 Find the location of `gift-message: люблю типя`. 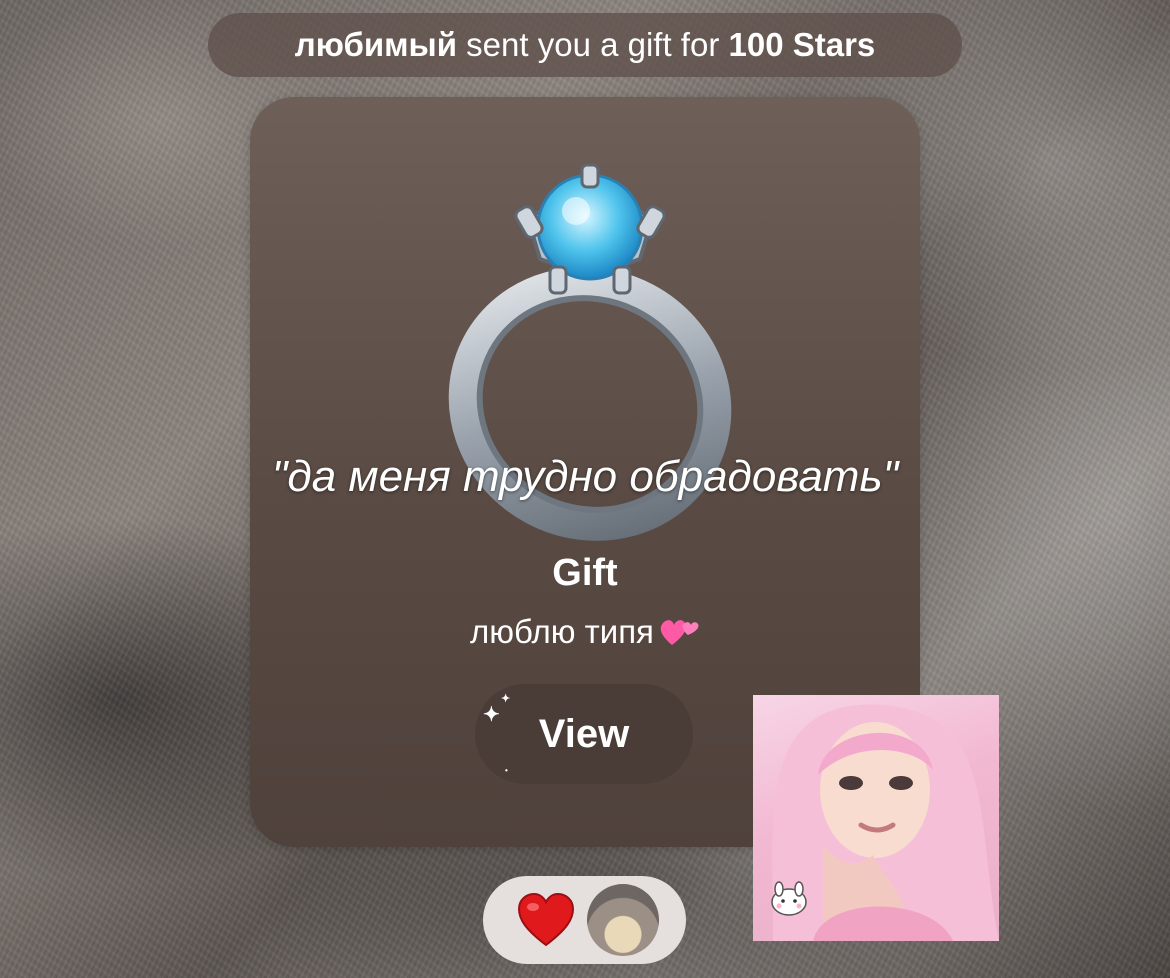

gift-message: люблю типя is located at coordinates (585, 632).